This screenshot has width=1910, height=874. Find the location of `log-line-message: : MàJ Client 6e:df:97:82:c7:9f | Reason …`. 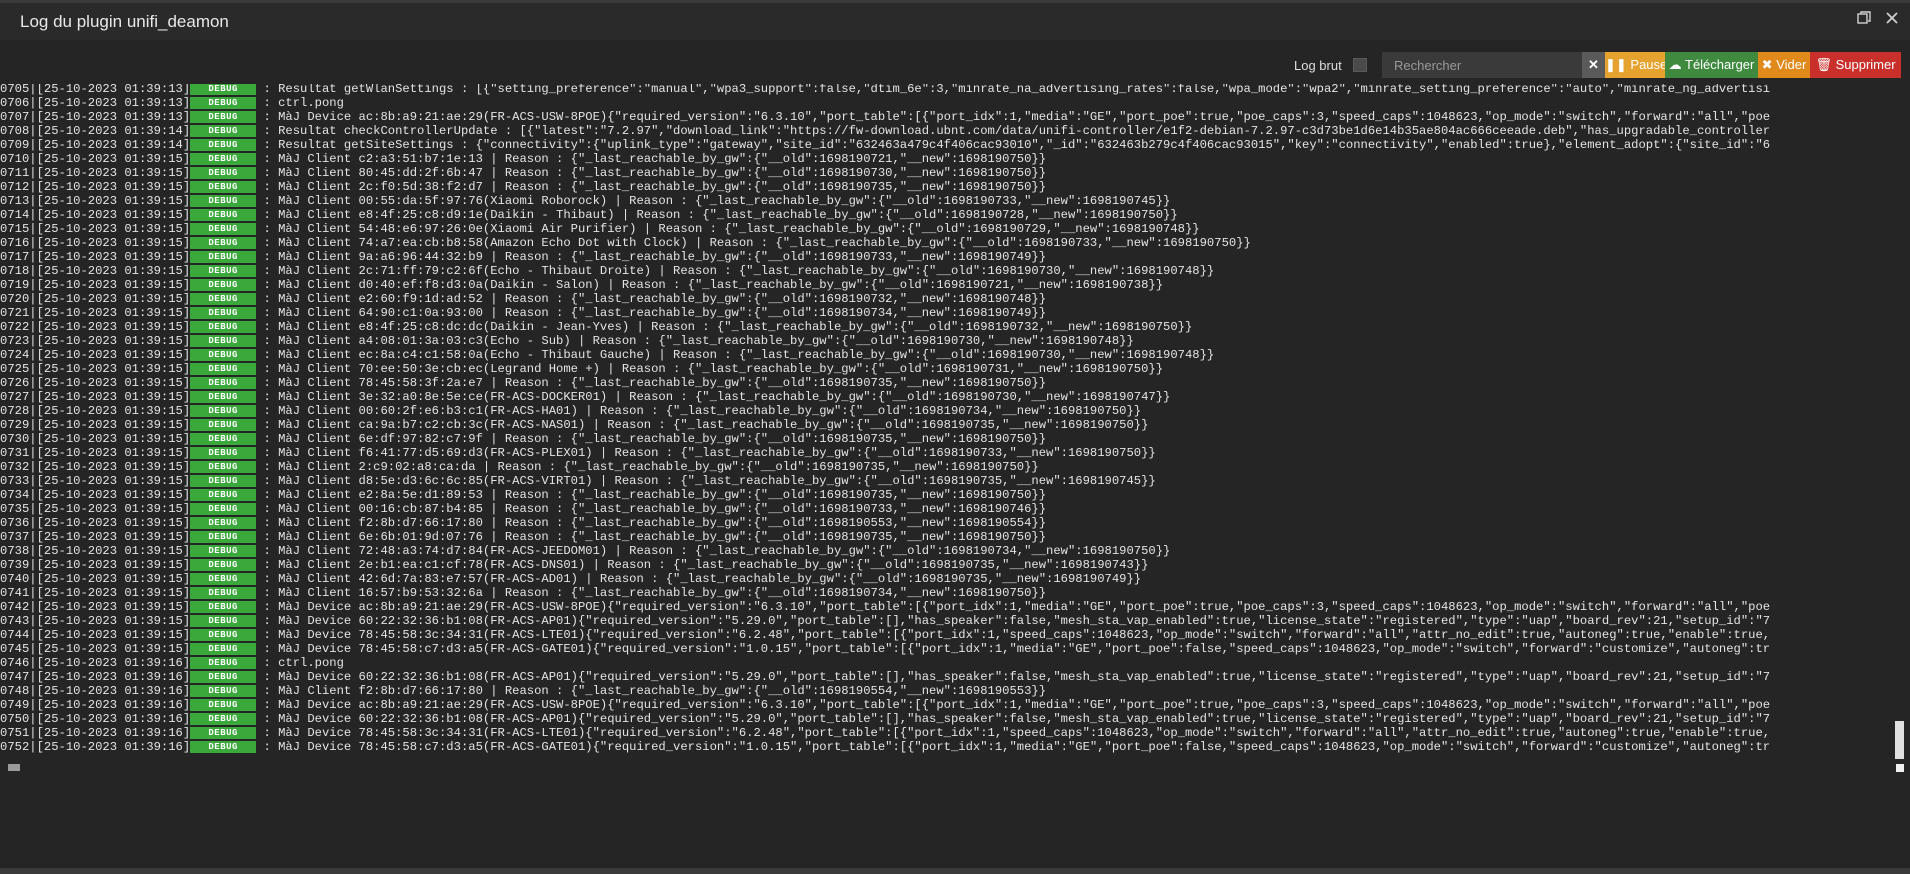

log-line-message: : MàJ Client 6e:df:97:82:c7:9f | Reason … is located at coordinates (651, 439).